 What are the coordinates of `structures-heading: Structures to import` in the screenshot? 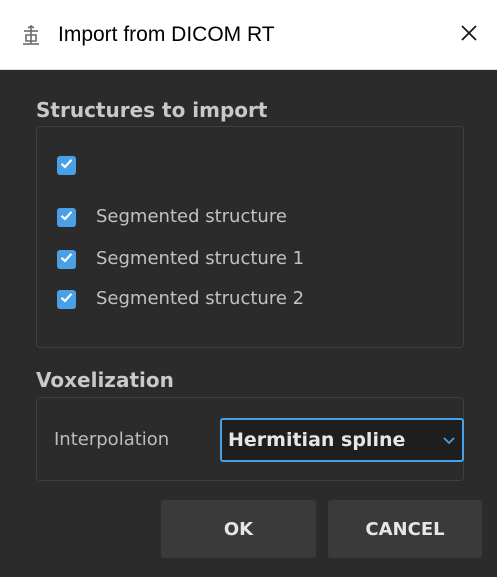 It's located at (152, 110).